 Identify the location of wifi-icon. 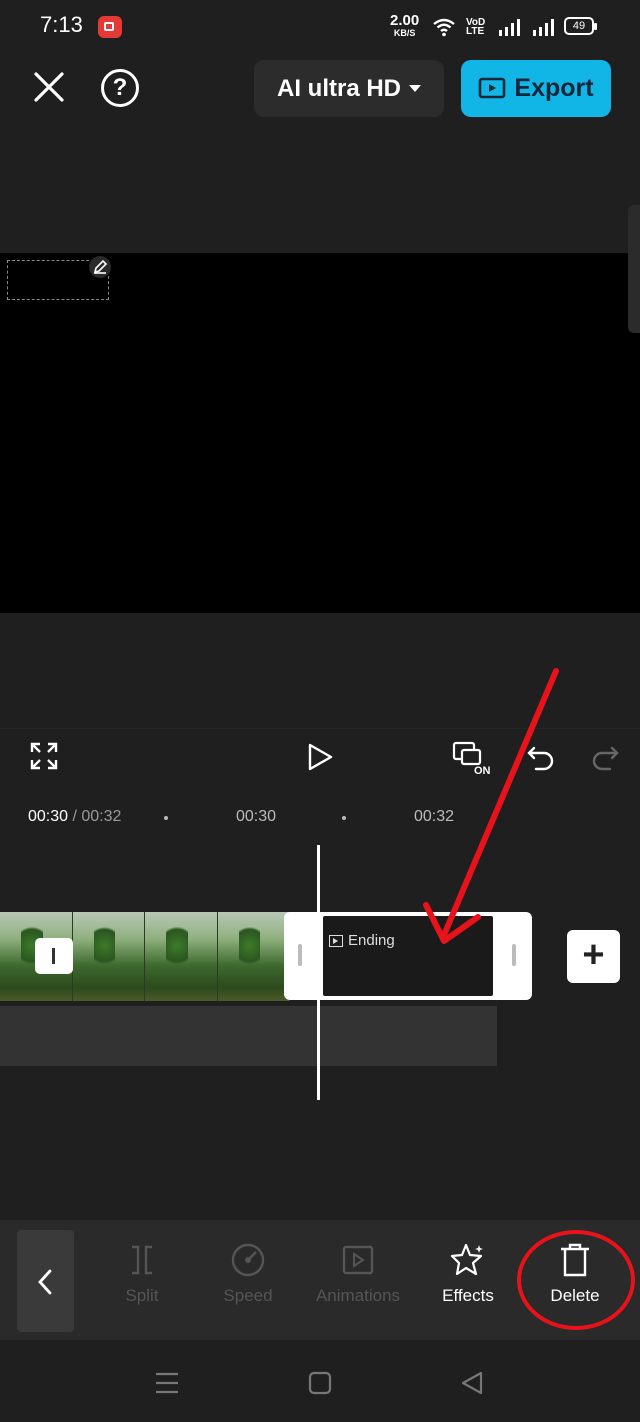
(444, 27).